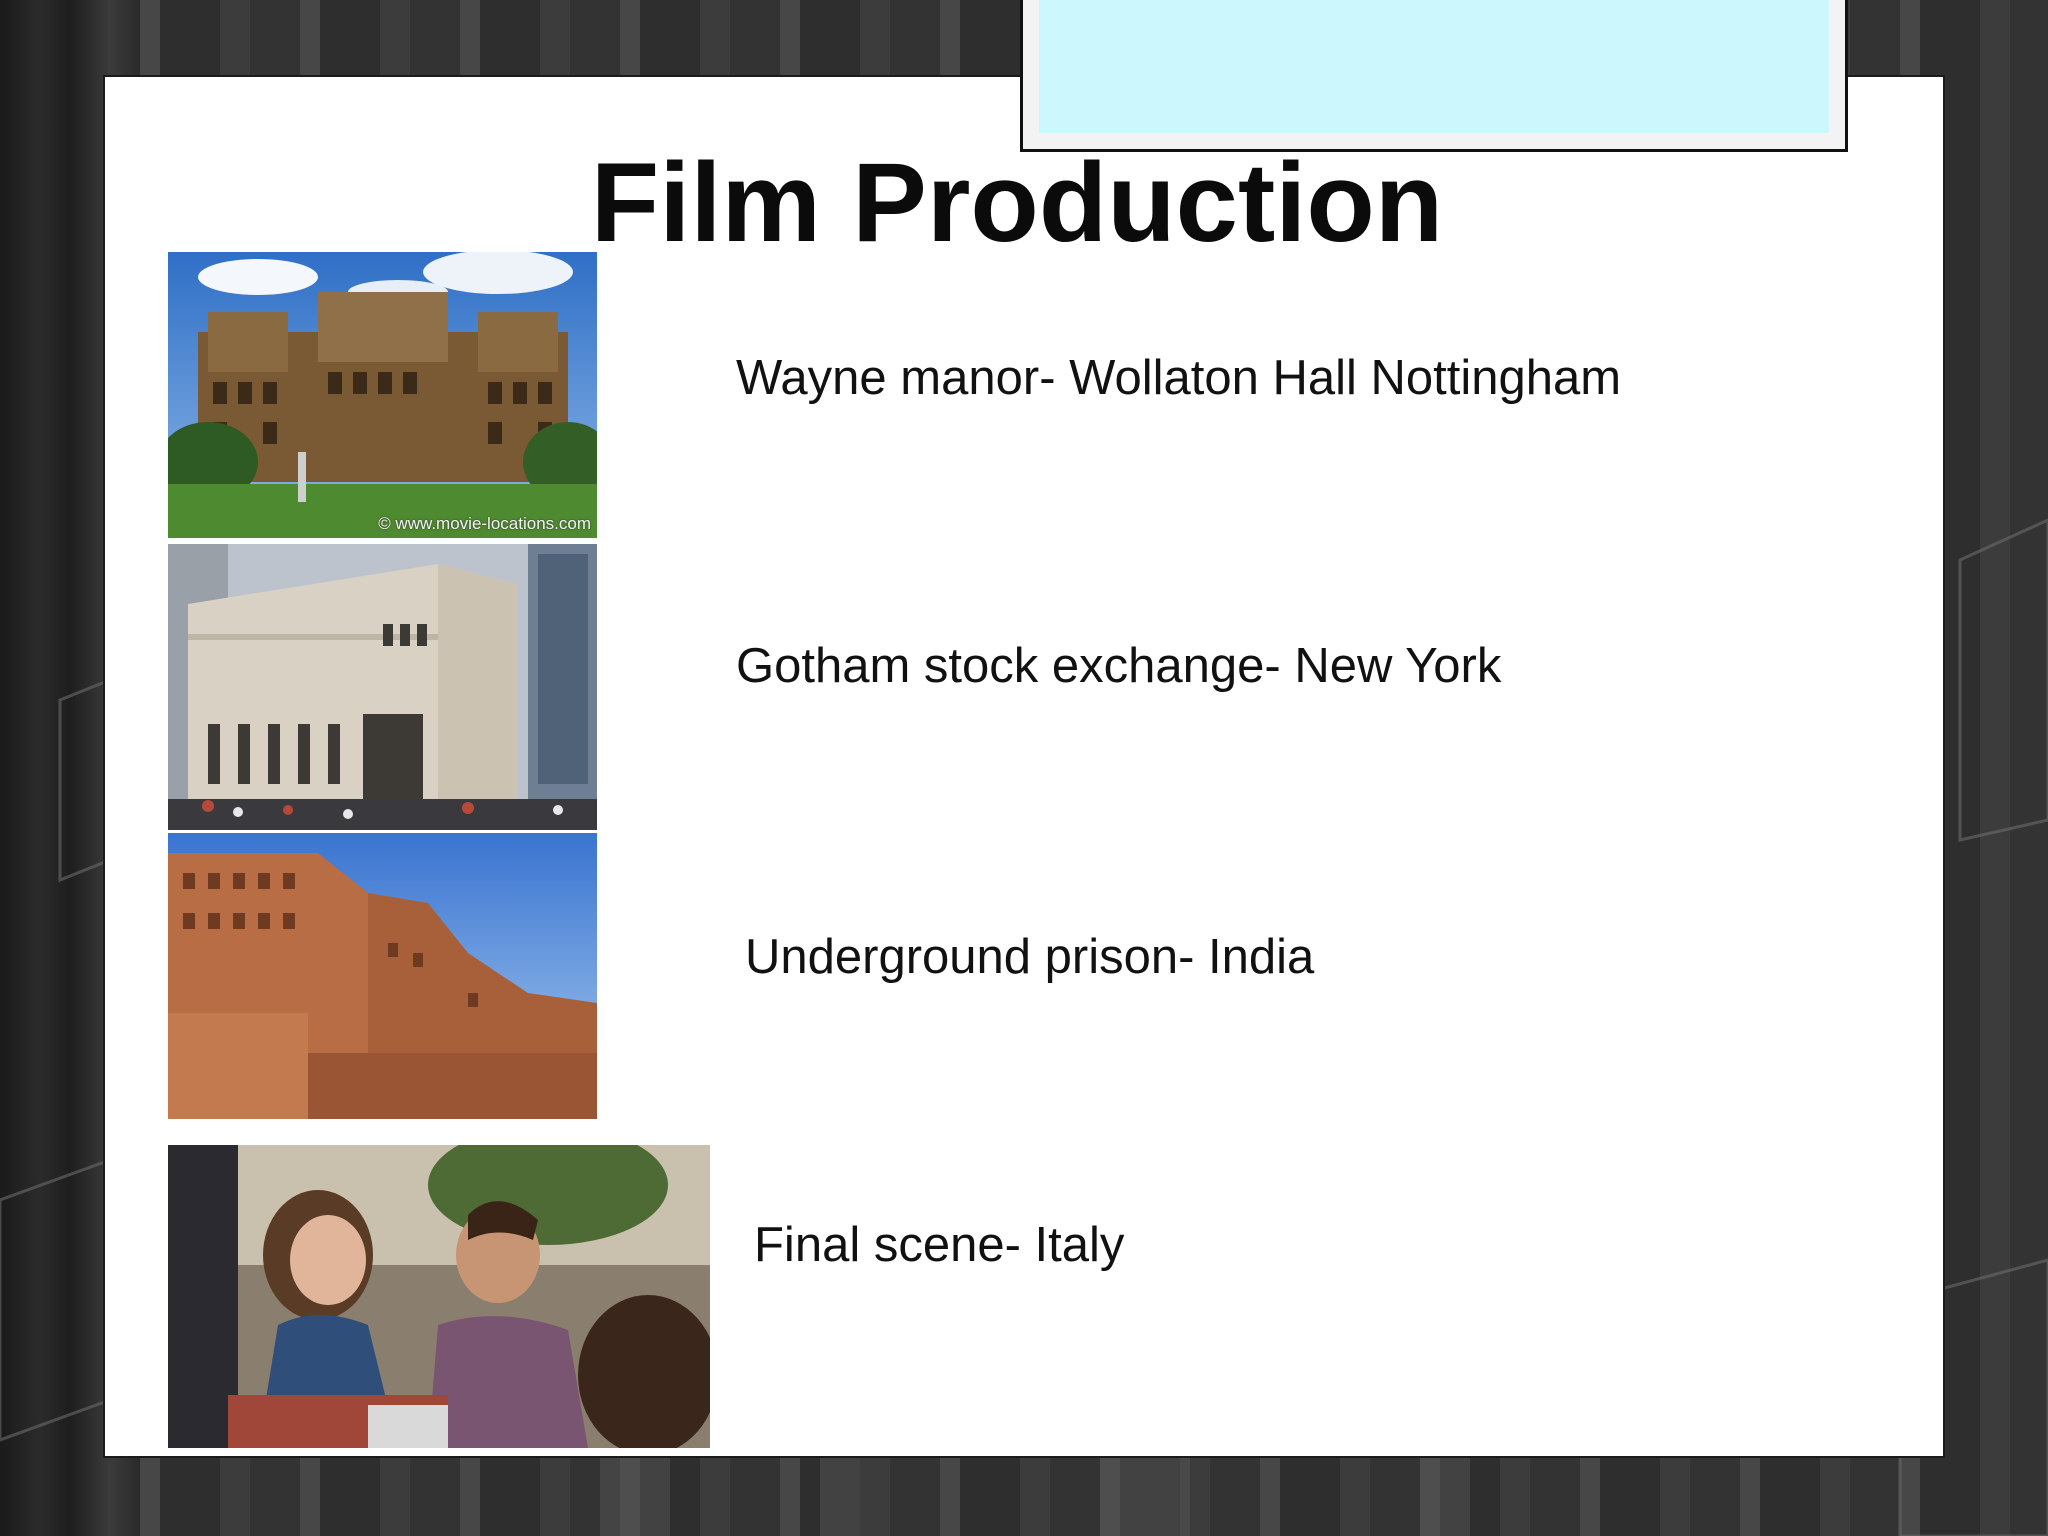 The image size is (2048, 1536). I want to click on wollaton-hall-photo: © www.movie-locations.com, so click(382, 395).